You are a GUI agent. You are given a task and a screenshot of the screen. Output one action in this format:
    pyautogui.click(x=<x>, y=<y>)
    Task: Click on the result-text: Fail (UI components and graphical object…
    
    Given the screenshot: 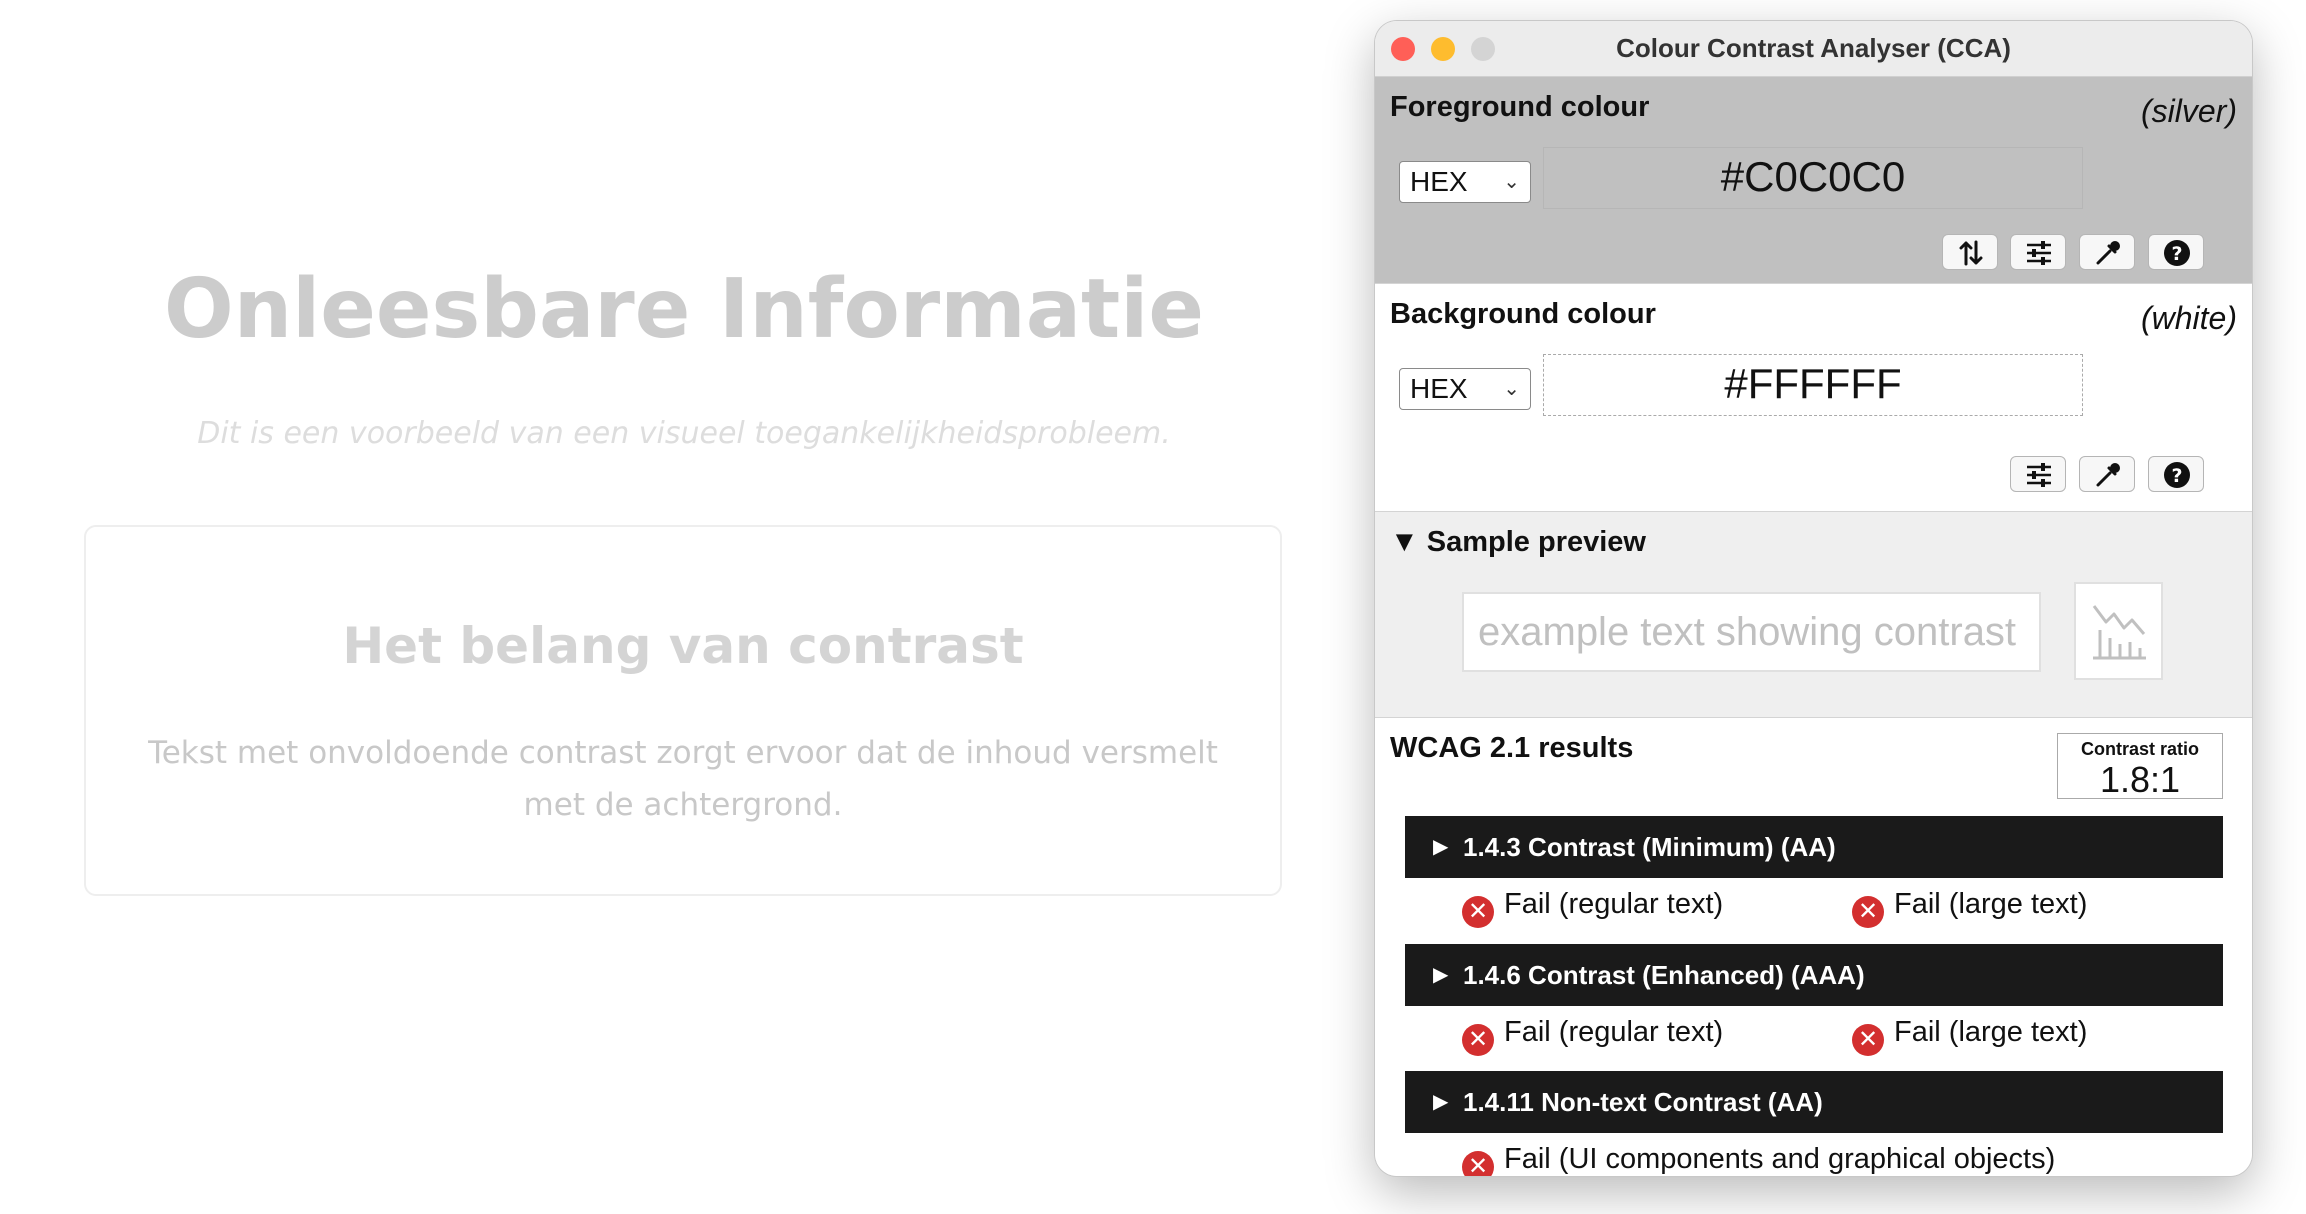 What is the action you would take?
    pyautogui.click(x=1780, y=1159)
    